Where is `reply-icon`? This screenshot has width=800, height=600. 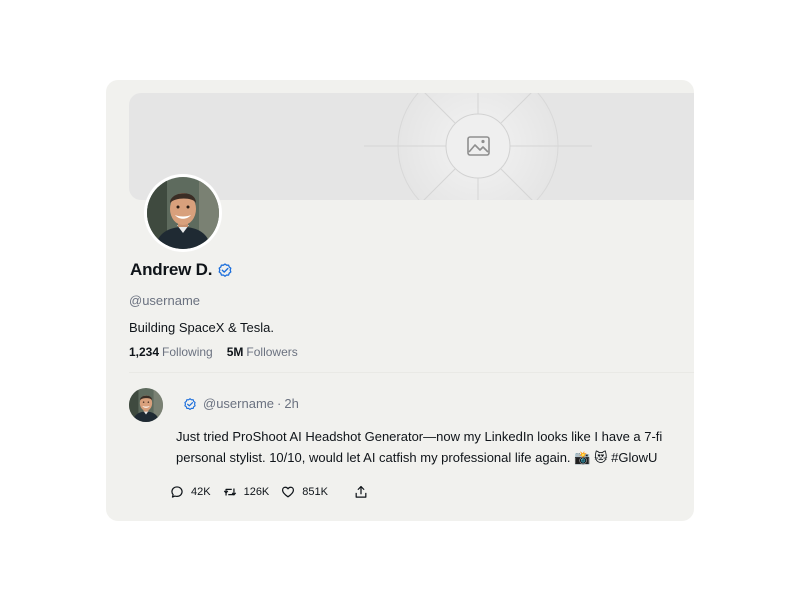 reply-icon is located at coordinates (177, 492).